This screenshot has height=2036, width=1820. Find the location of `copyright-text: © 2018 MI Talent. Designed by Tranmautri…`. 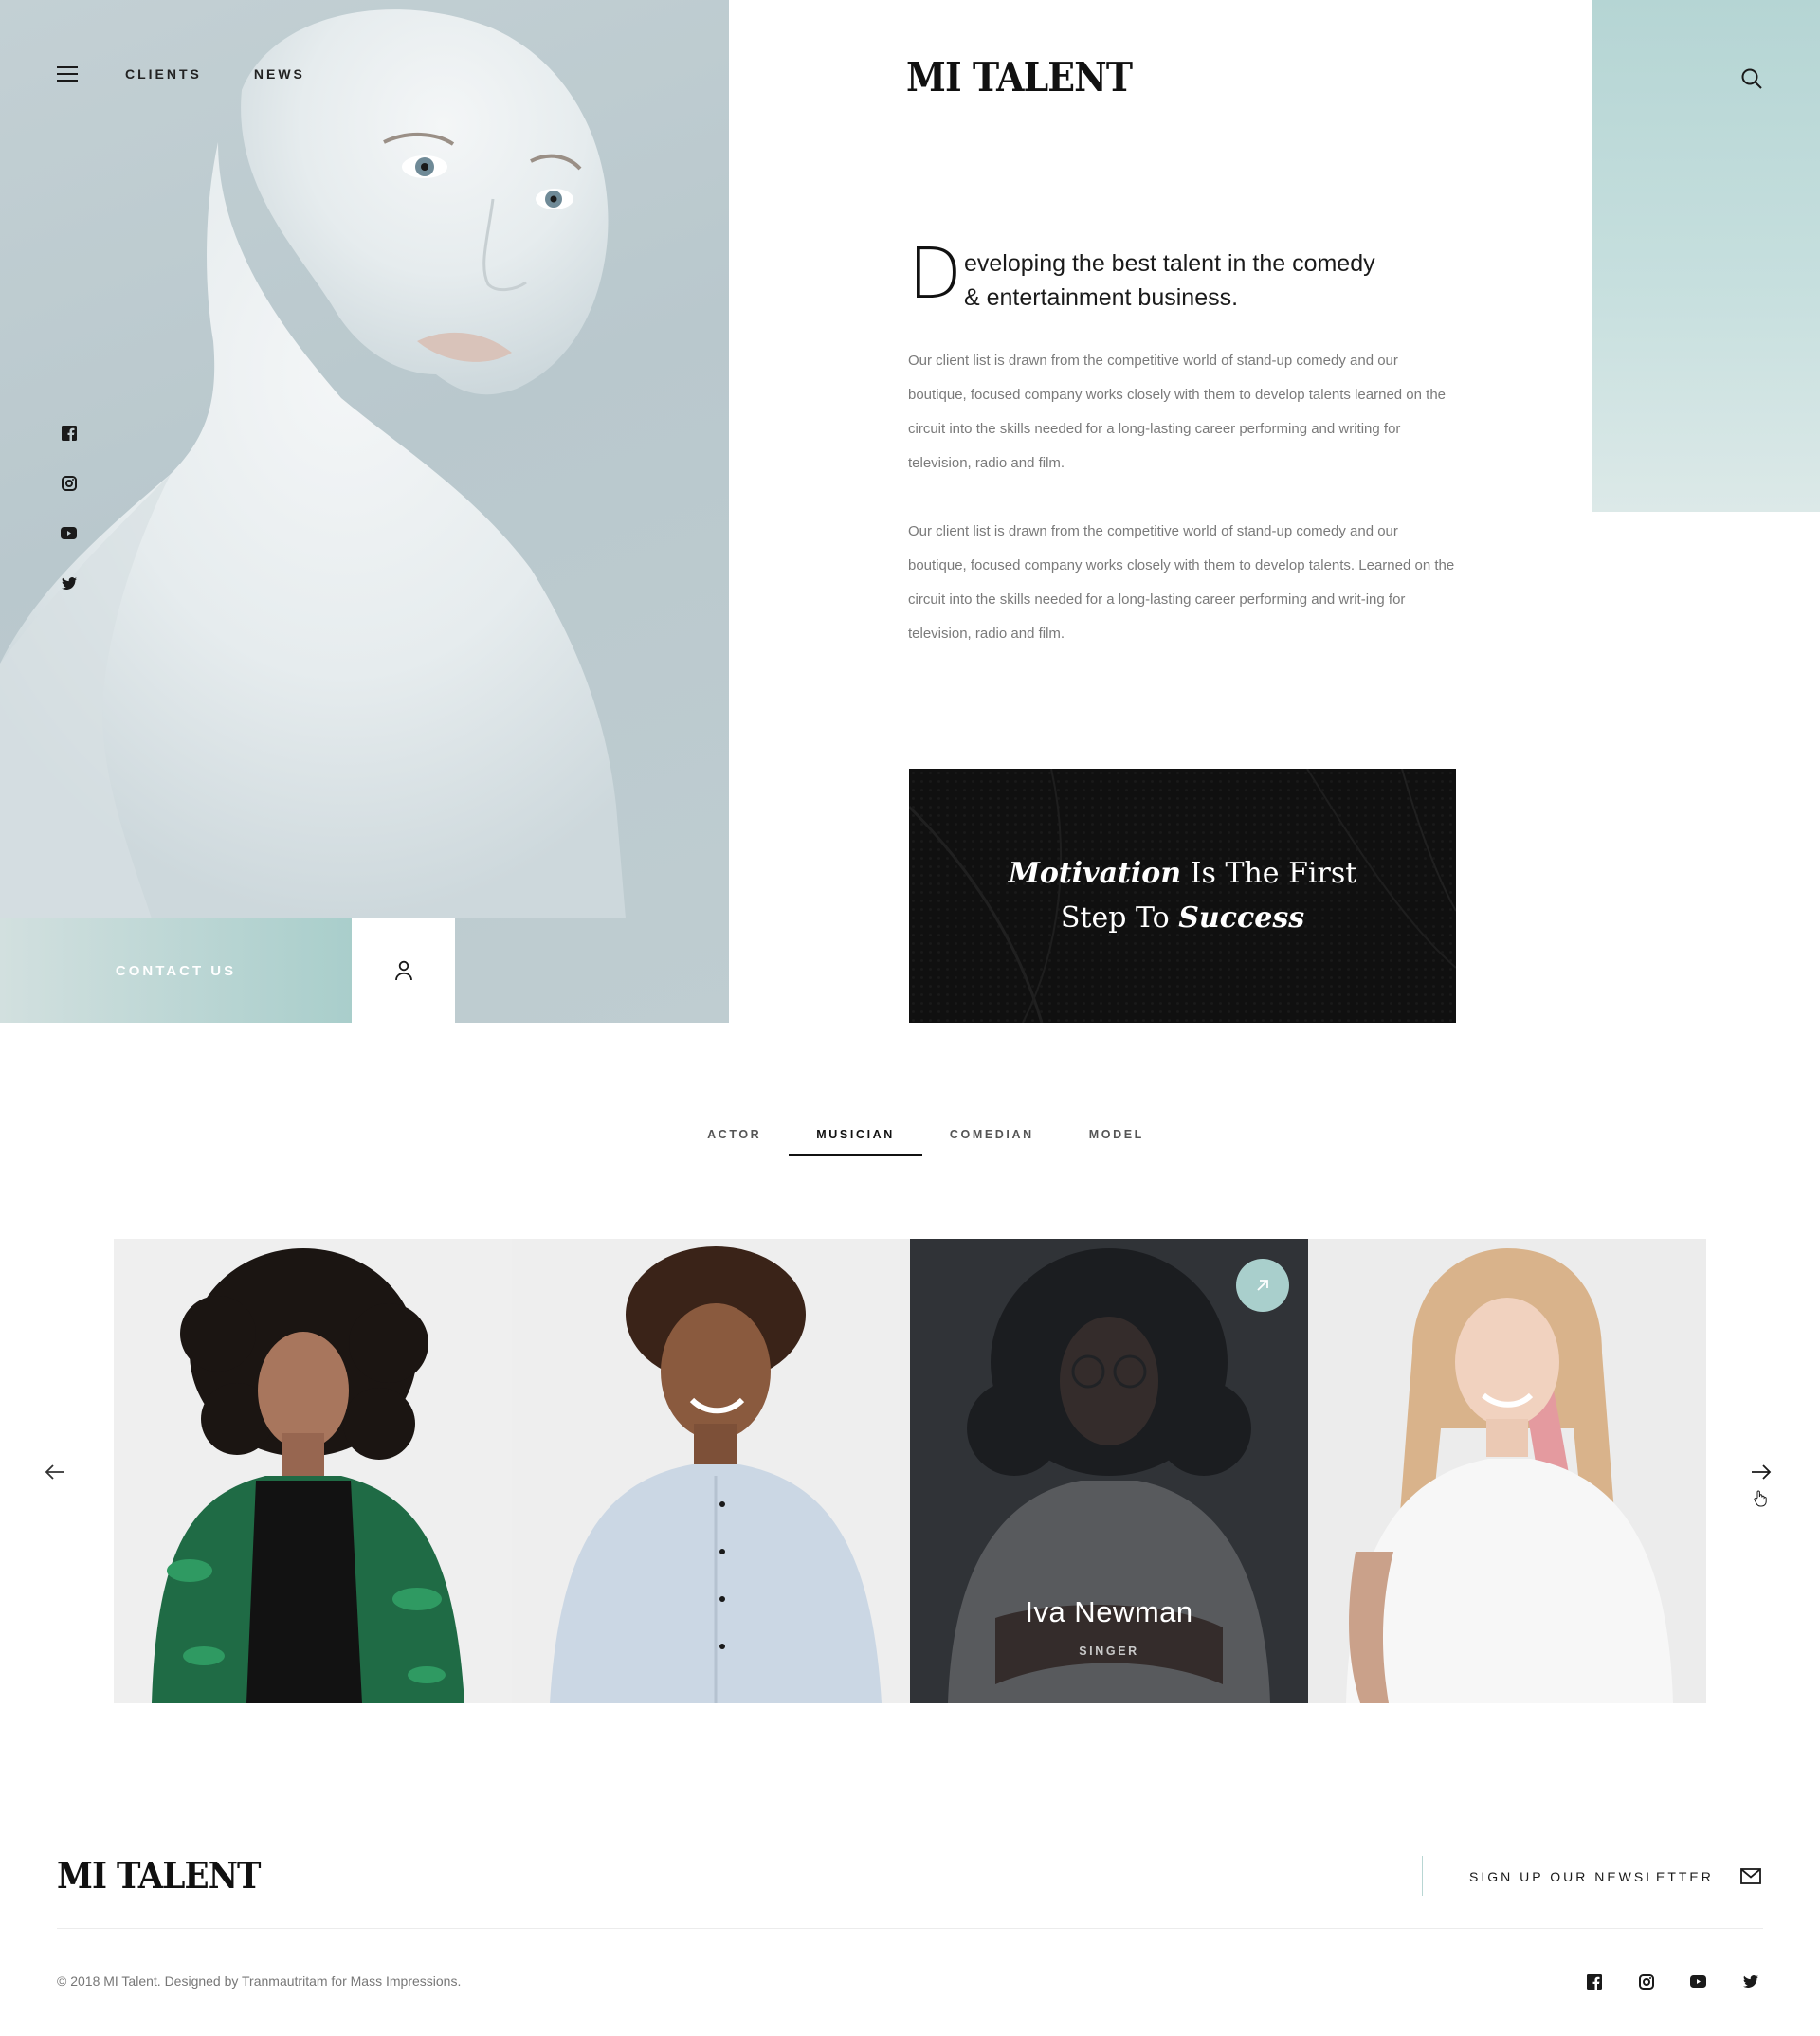

copyright-text: © 2018 MI Talent. Designed by Tranmautri… is located at coordinates (259, 1981).